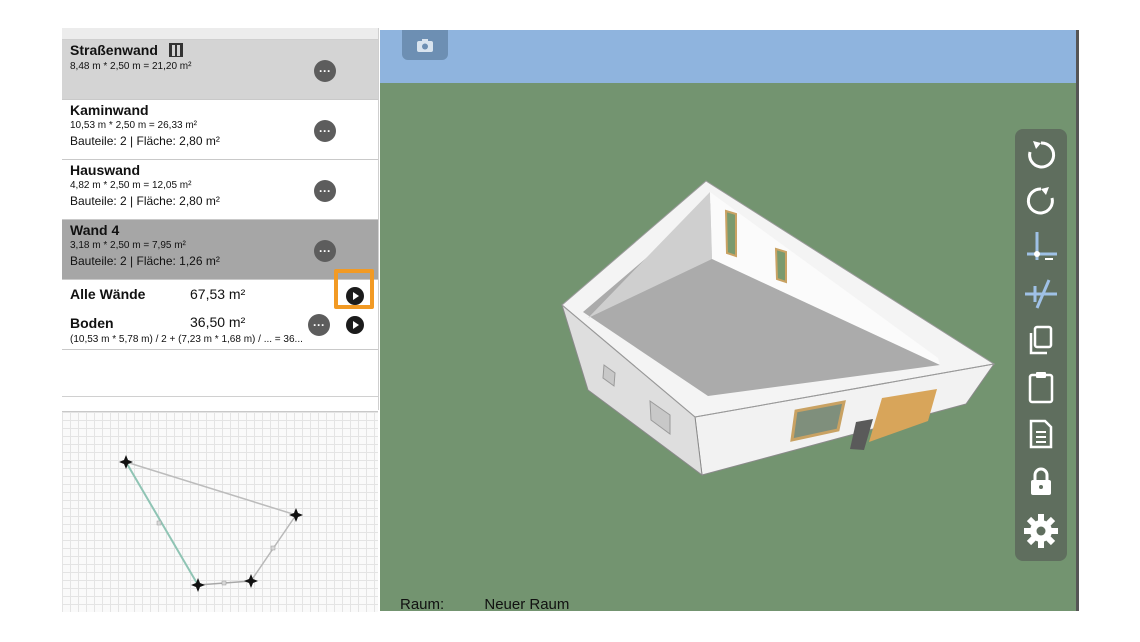  I want to click on wall-name: Kaminwand, so click(109, 110).